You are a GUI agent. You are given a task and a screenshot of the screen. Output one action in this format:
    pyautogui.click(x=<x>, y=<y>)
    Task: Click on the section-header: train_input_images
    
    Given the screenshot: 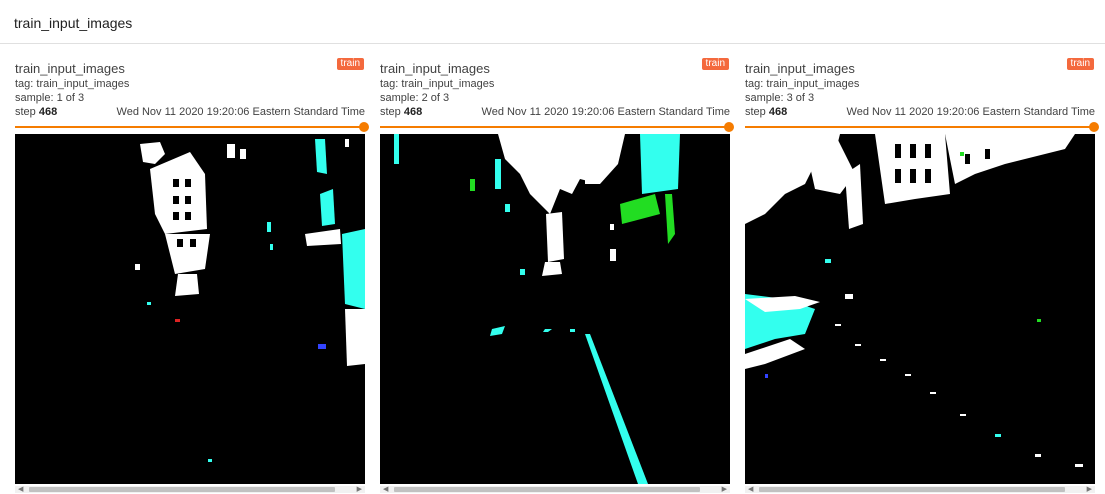 What is the action you would take?
    pyautogui.click(x=552, y=22)
    